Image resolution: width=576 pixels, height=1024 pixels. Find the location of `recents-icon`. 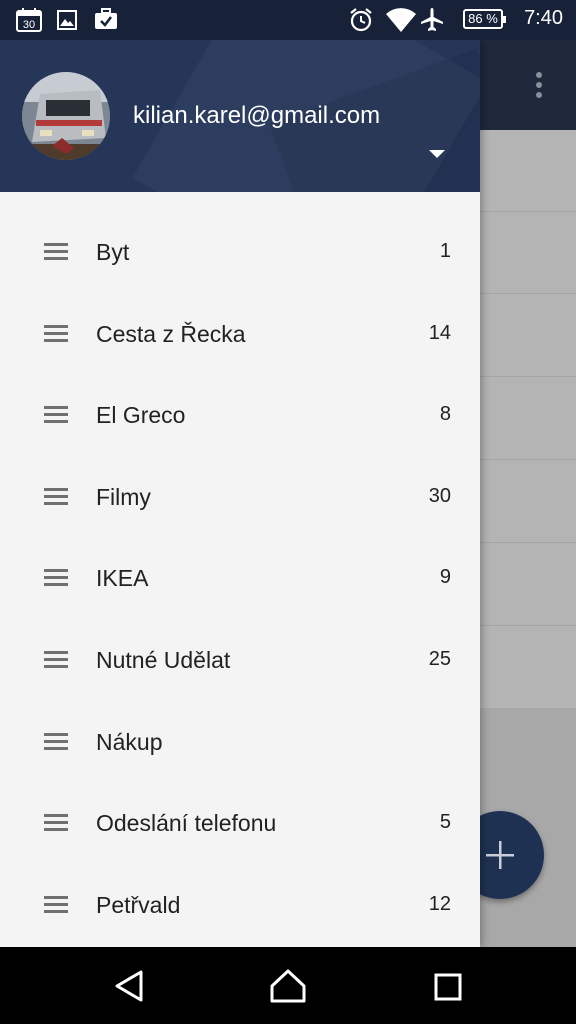

recents-icon is located at coordinates (448, 987).